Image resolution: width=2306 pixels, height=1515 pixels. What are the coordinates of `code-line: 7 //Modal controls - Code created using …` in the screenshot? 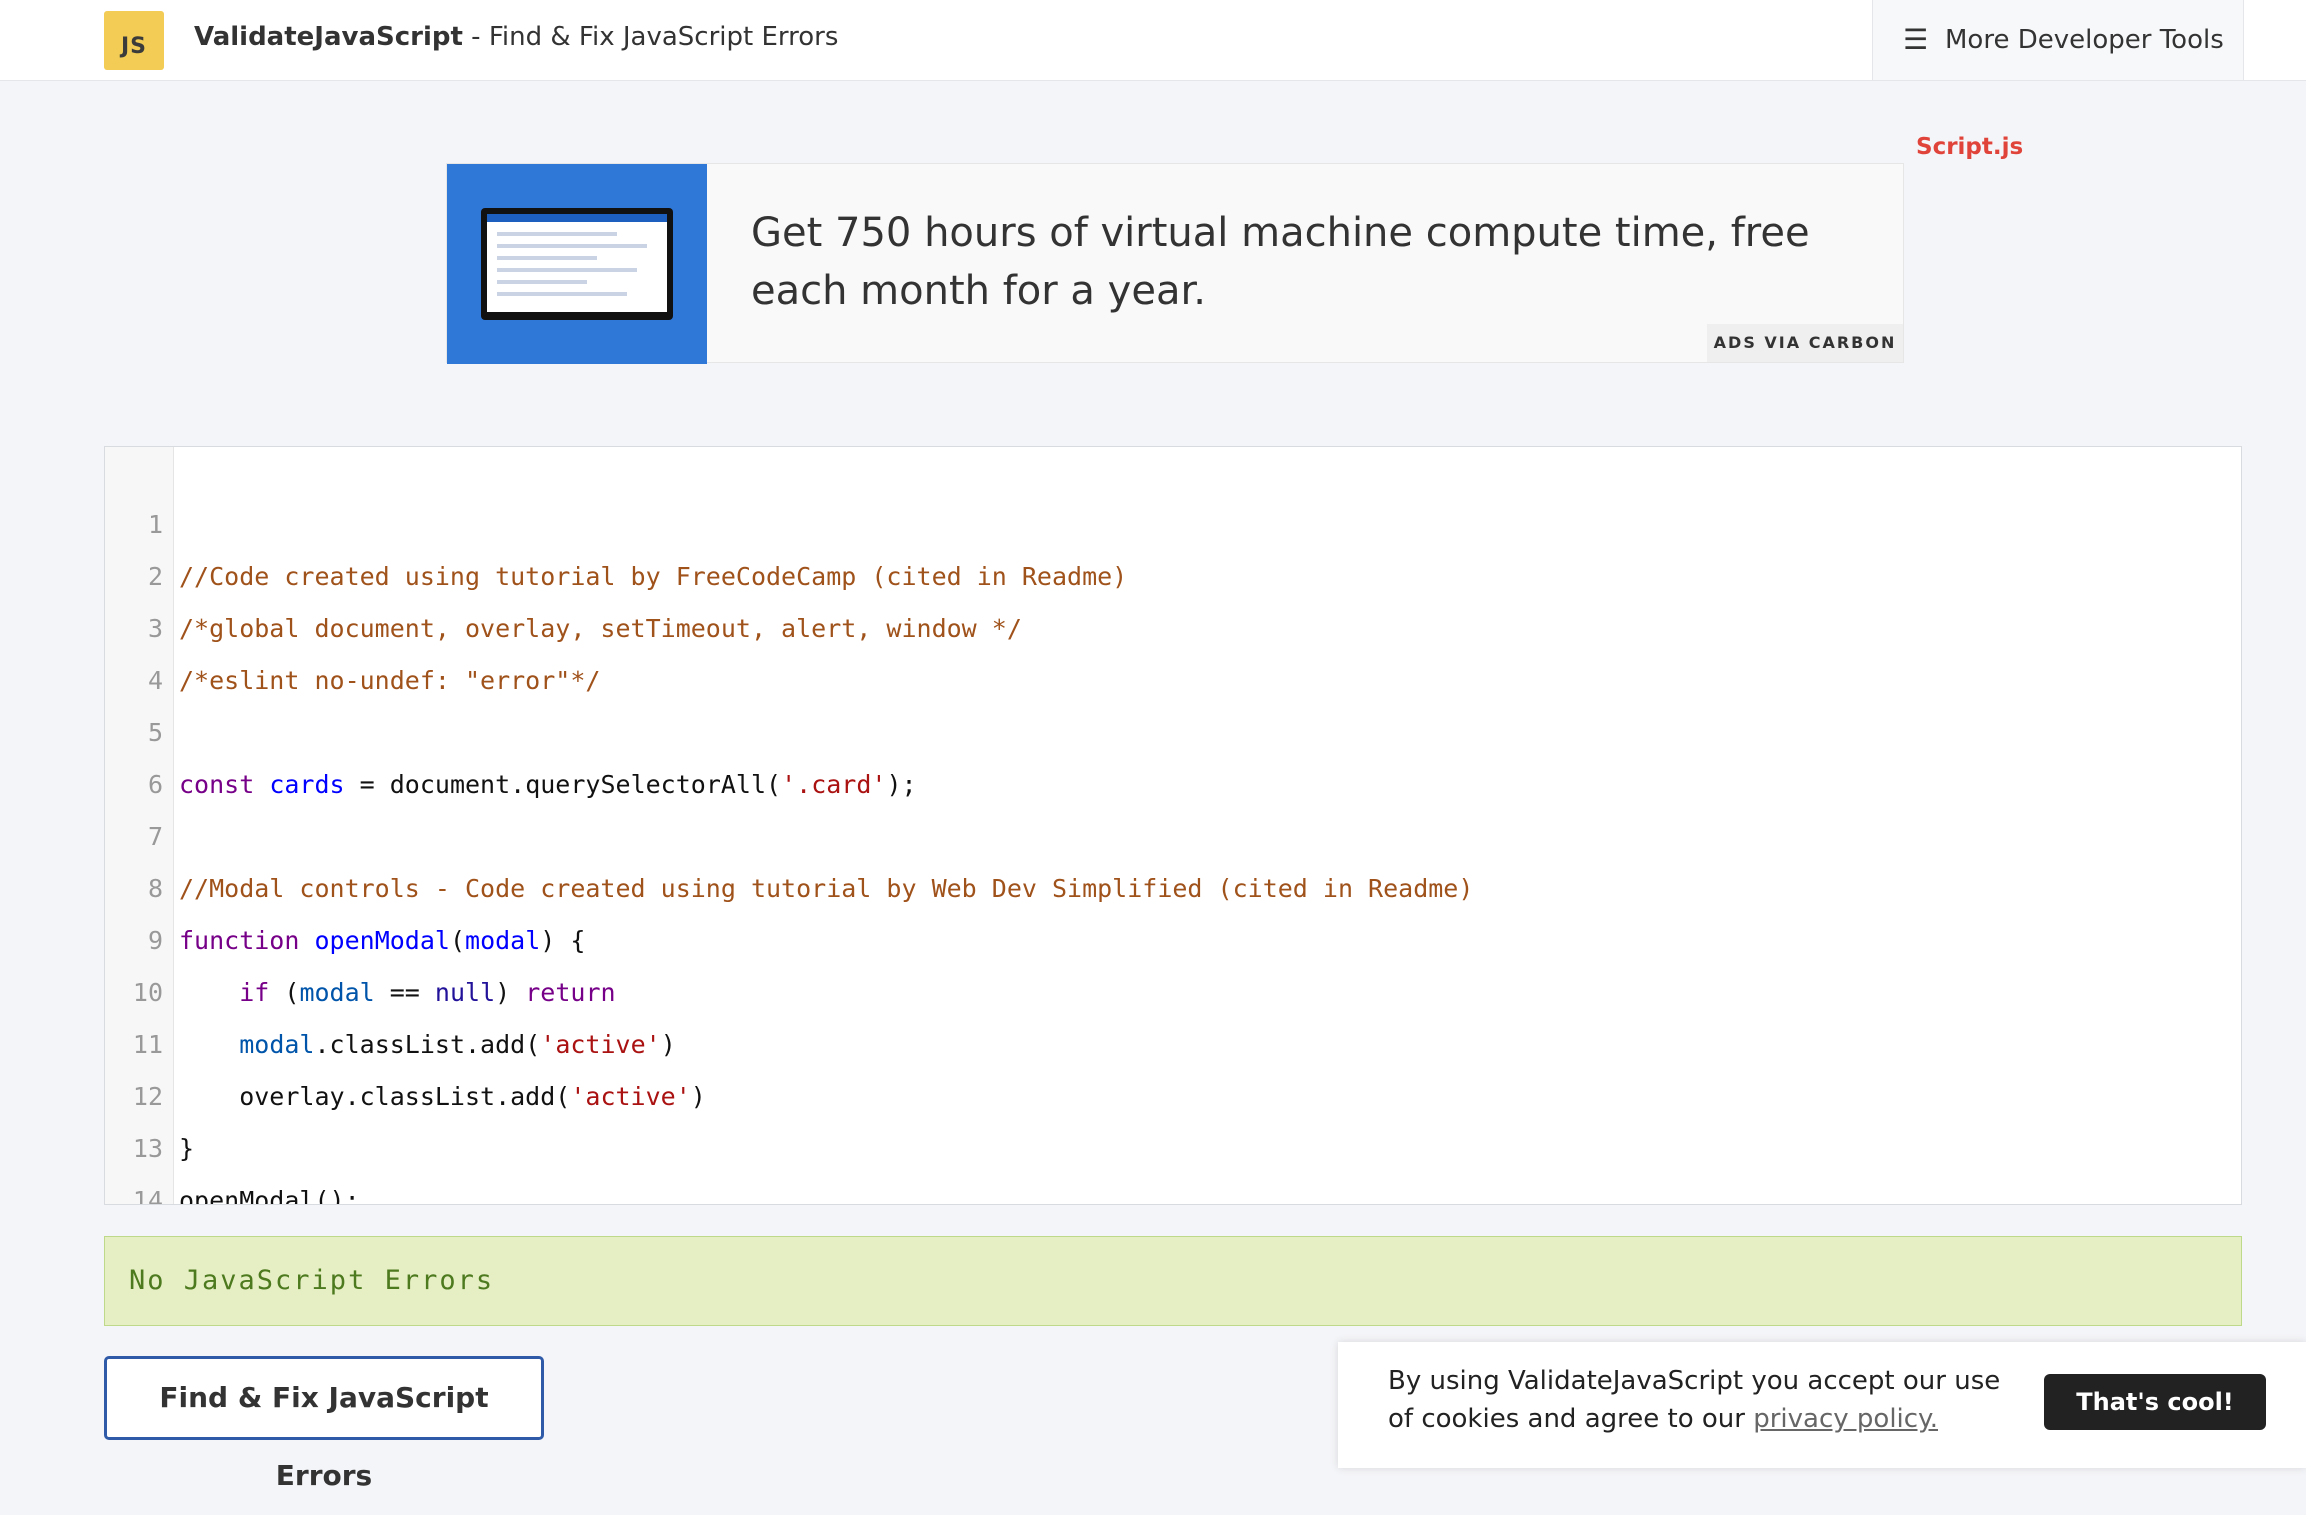 It's located at (1173, 831).